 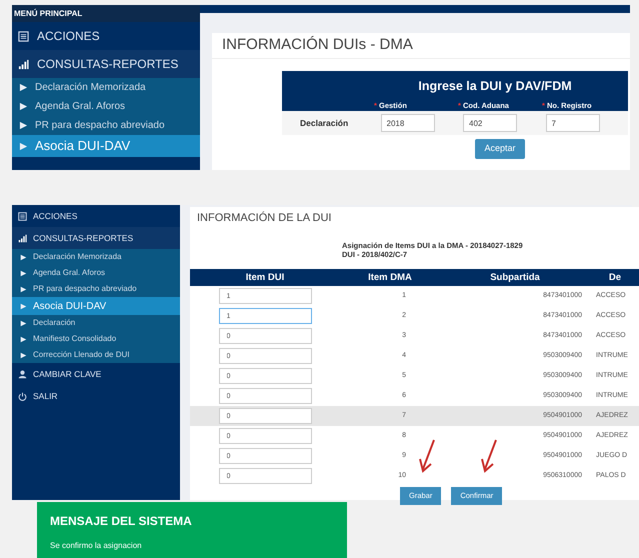 I want to click on message-title: MENSAJE DEL SISTEMA, so click(x=121, y=521).